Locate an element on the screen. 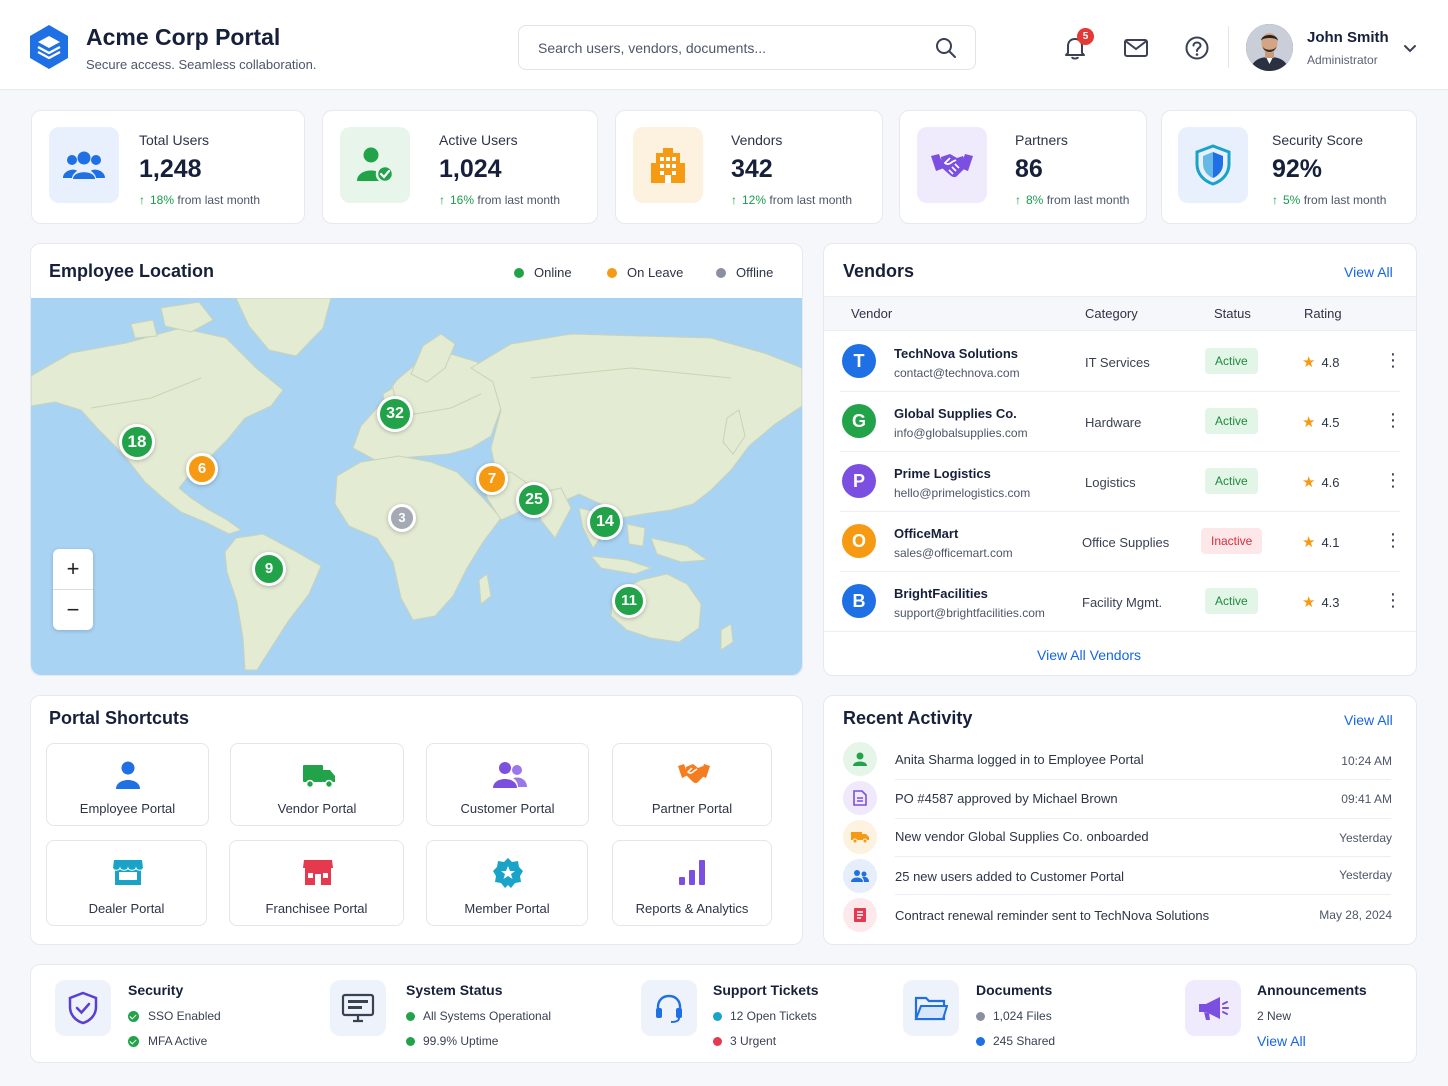  shortcut-employee-portal: Employee Portal is located at coordinates (127, 784).